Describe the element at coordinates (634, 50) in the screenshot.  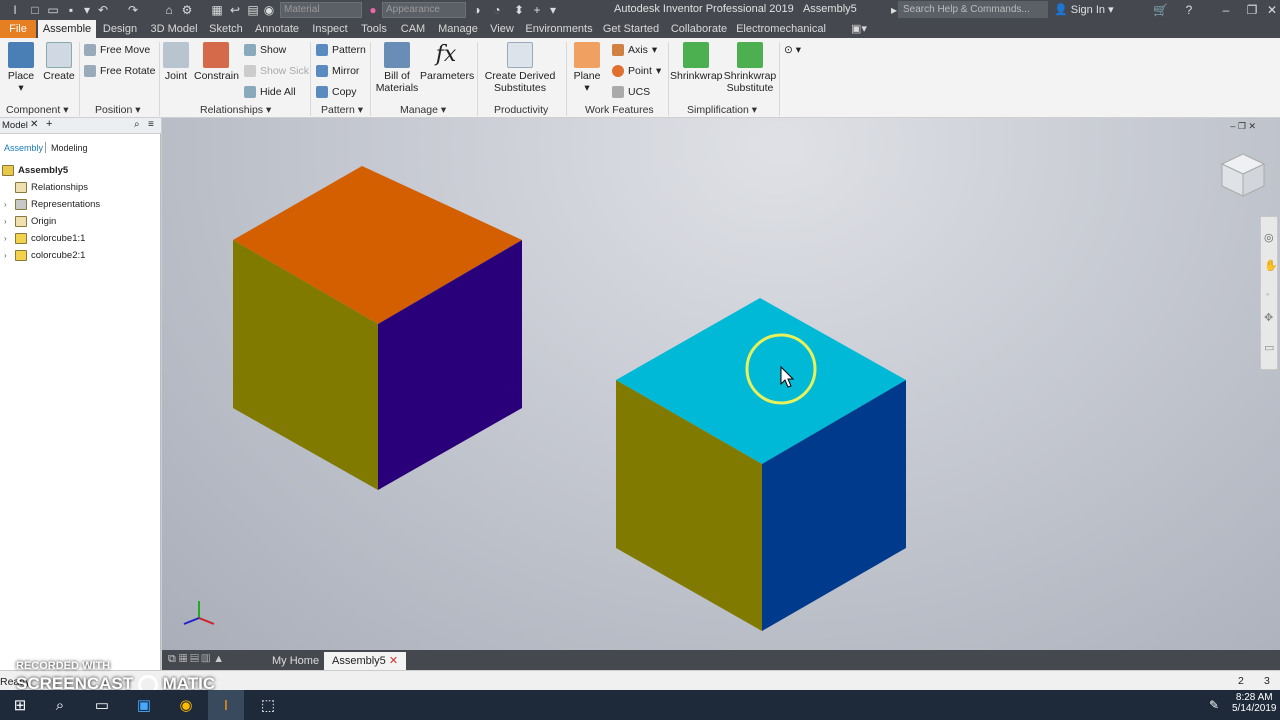
I see `axis-button: Axis ▾` at that location.